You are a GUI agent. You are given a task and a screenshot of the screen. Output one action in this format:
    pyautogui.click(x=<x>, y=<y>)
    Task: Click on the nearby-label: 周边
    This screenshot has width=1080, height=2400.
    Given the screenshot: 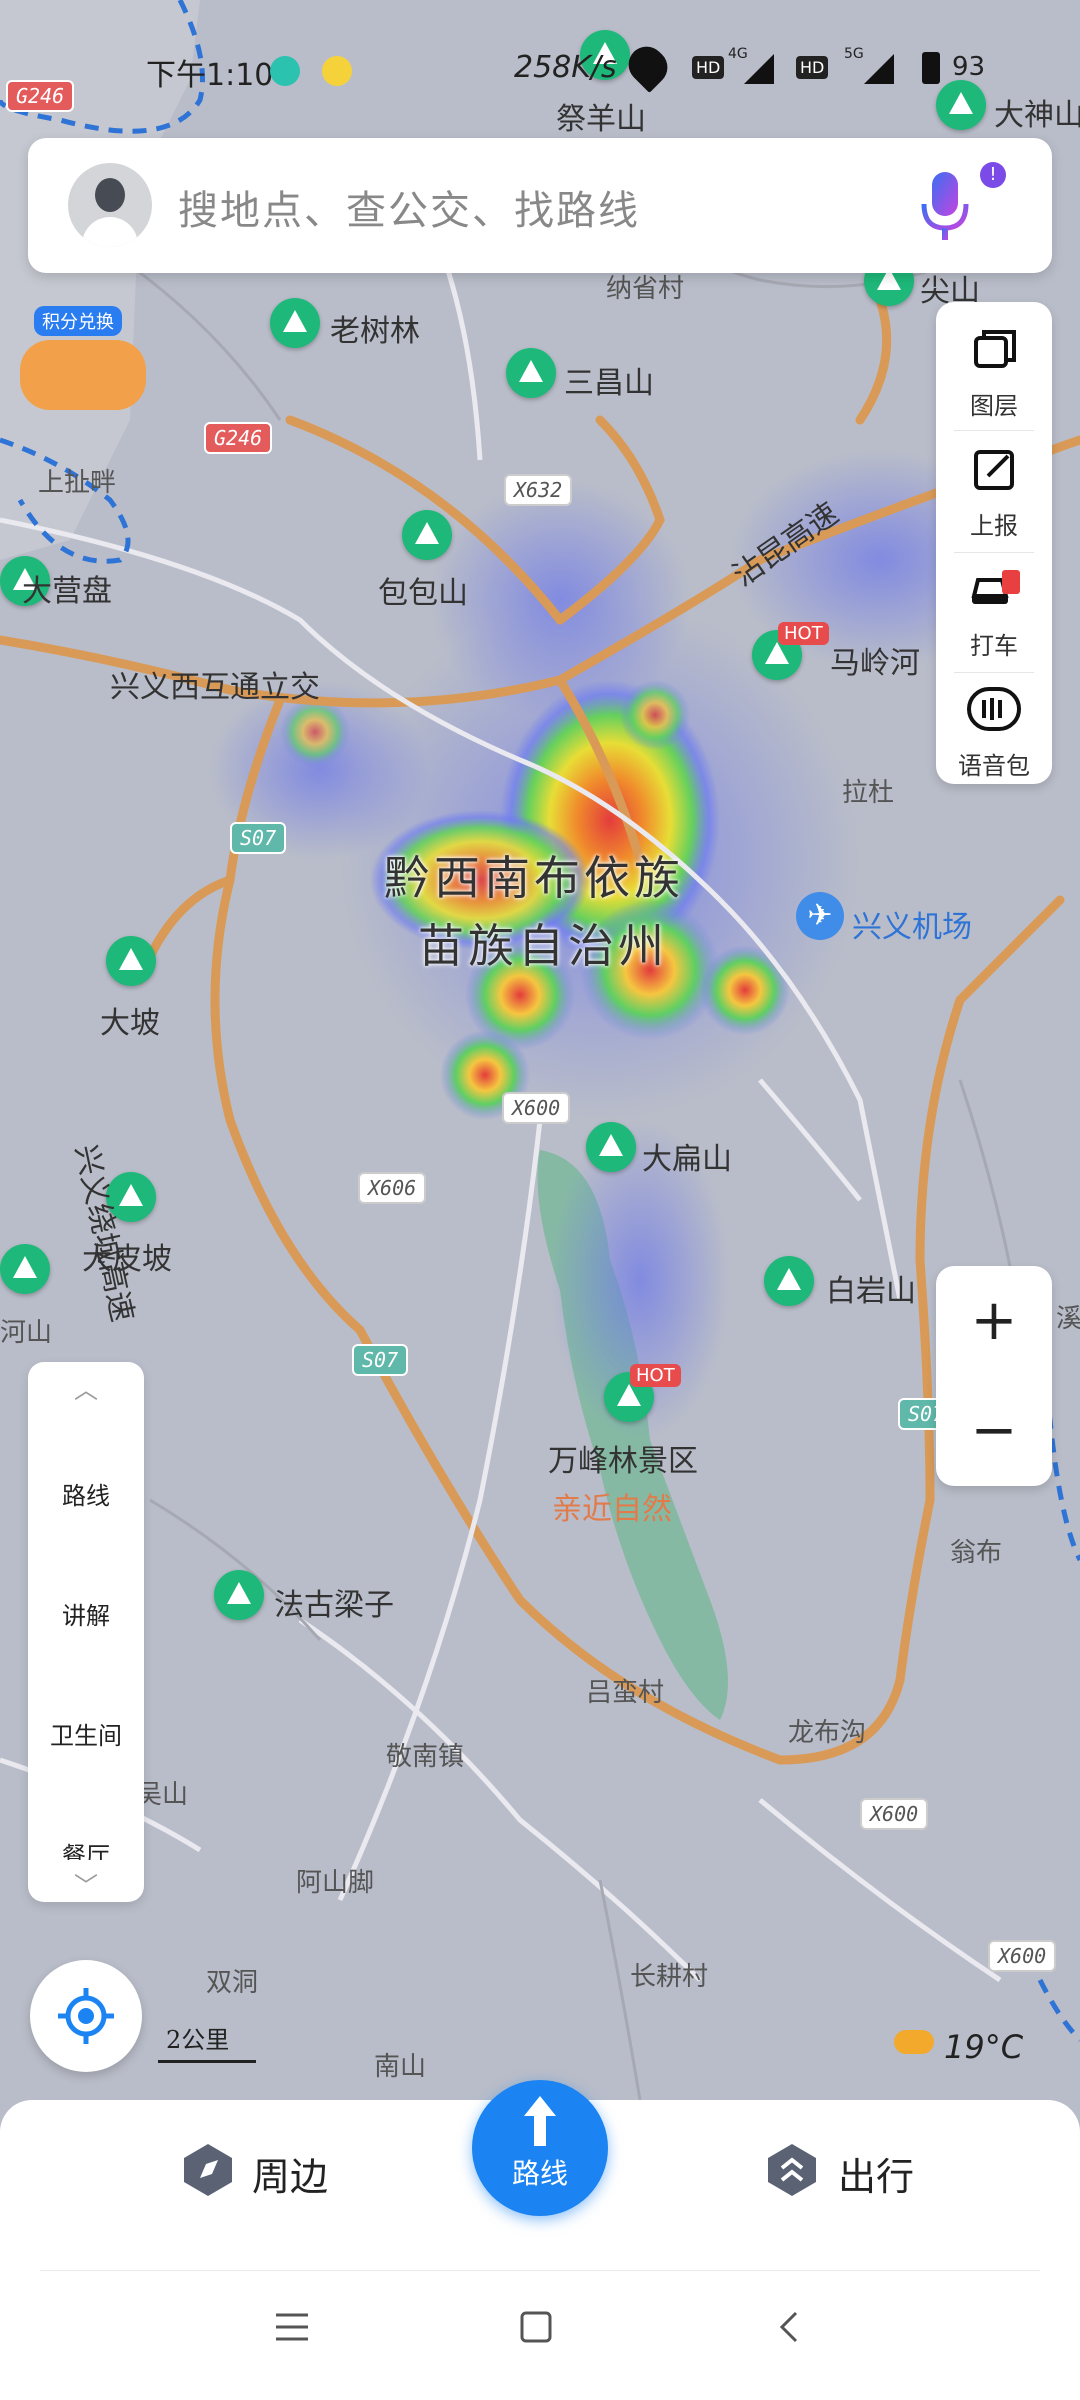 What is the action you would take?
    pyautogui.click(x=290, y=2173)
    